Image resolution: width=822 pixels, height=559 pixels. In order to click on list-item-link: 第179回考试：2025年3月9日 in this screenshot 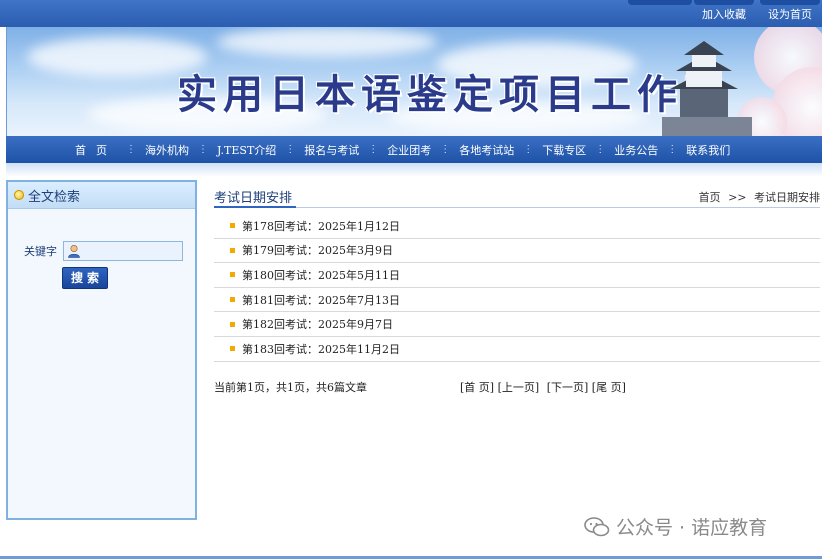, I will do `click(317, 250)`.